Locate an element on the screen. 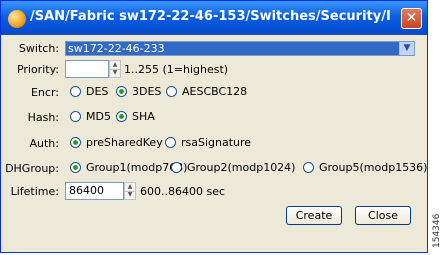 This screenshot has width=443, height=255. encr-3des-radio: 3DES is located at coordinates (138, 91).